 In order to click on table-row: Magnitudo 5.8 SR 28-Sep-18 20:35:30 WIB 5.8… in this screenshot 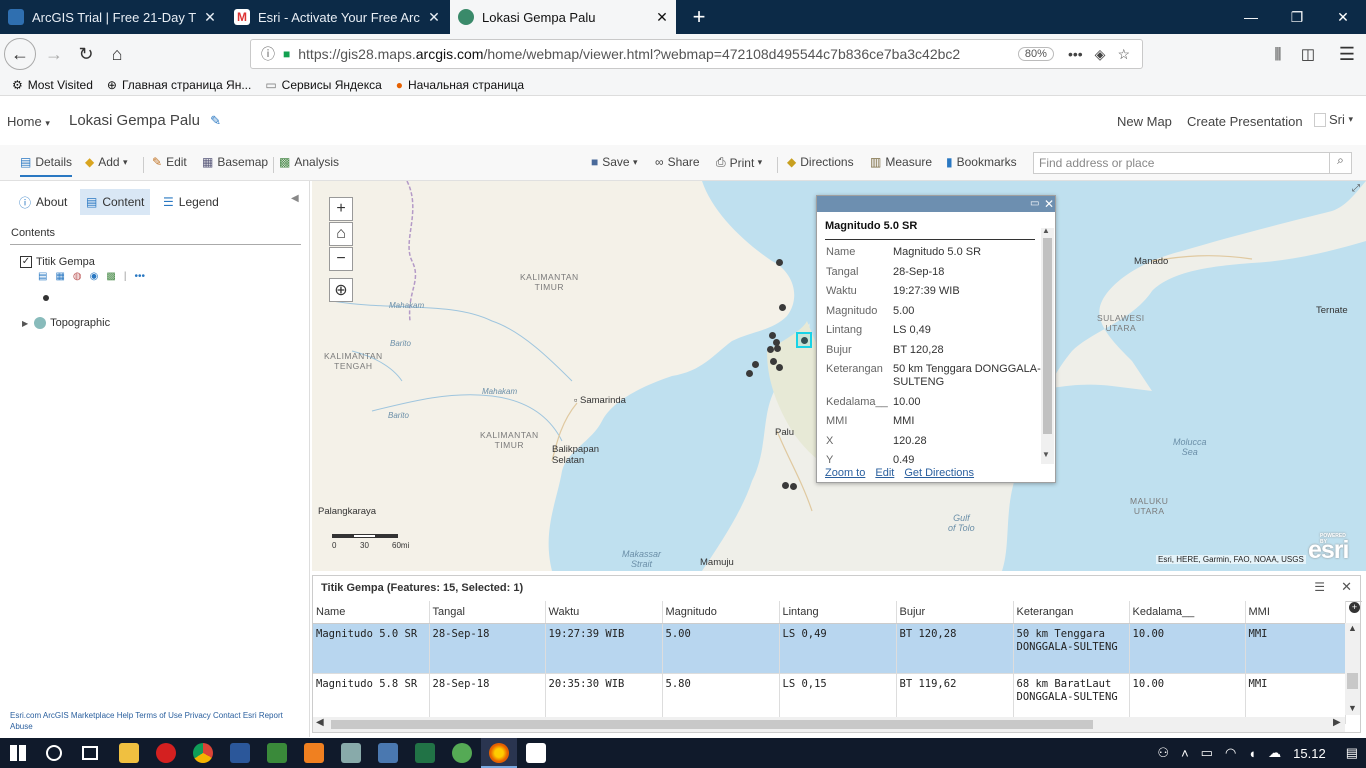, I will do `click(829, 698)`.